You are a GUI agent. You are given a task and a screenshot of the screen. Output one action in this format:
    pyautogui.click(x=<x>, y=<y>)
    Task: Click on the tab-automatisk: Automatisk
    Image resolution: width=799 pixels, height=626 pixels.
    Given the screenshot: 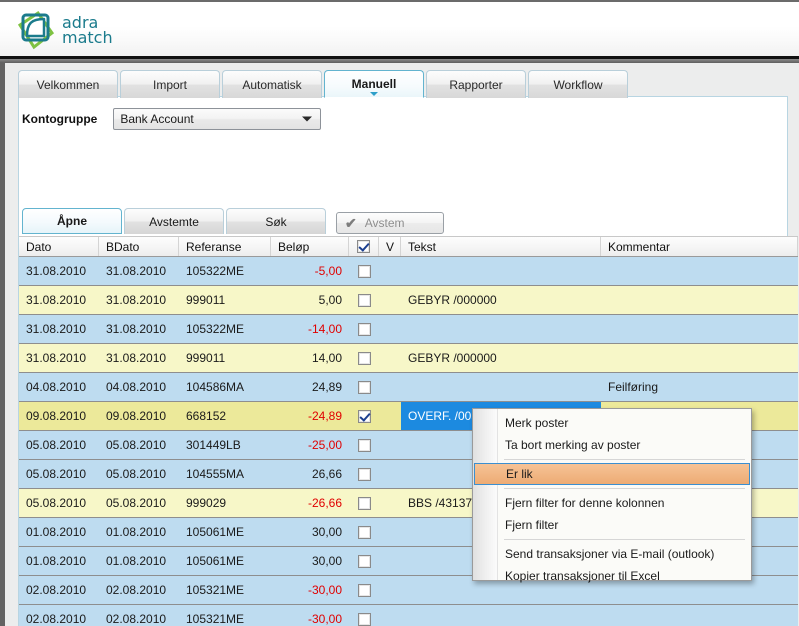 What is the action you would take?
    pyautogui.click(x=272, y=84)
    